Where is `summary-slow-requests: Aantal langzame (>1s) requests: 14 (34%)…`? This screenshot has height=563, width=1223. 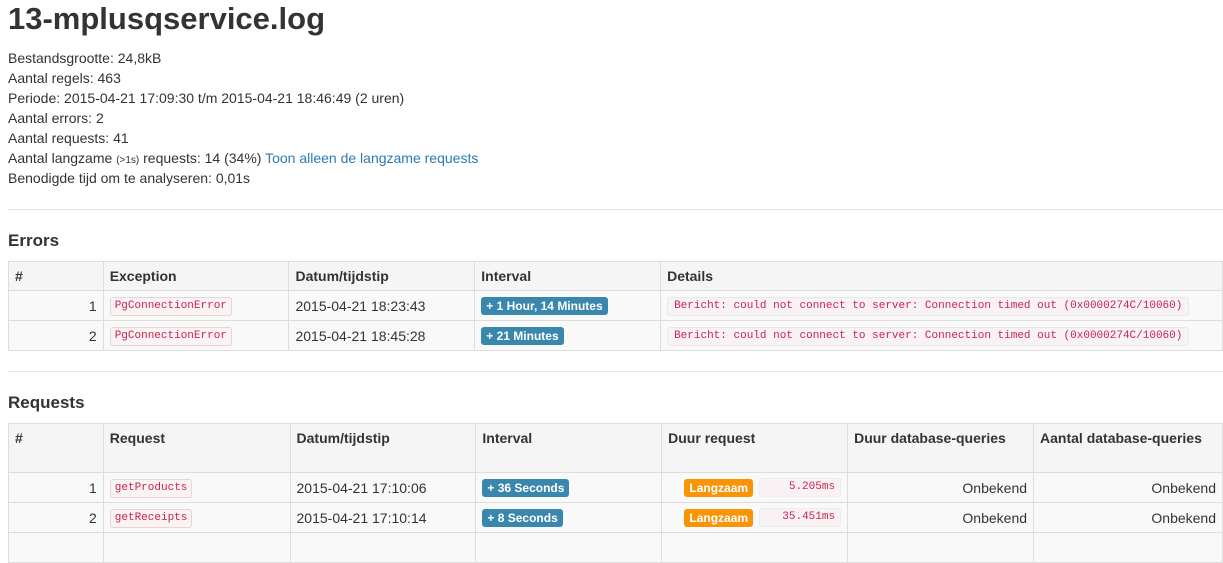
summary-slow-requests: Aantal langzame (>1s) requests: 14 (34%)… is located at coordinates (243, 158).